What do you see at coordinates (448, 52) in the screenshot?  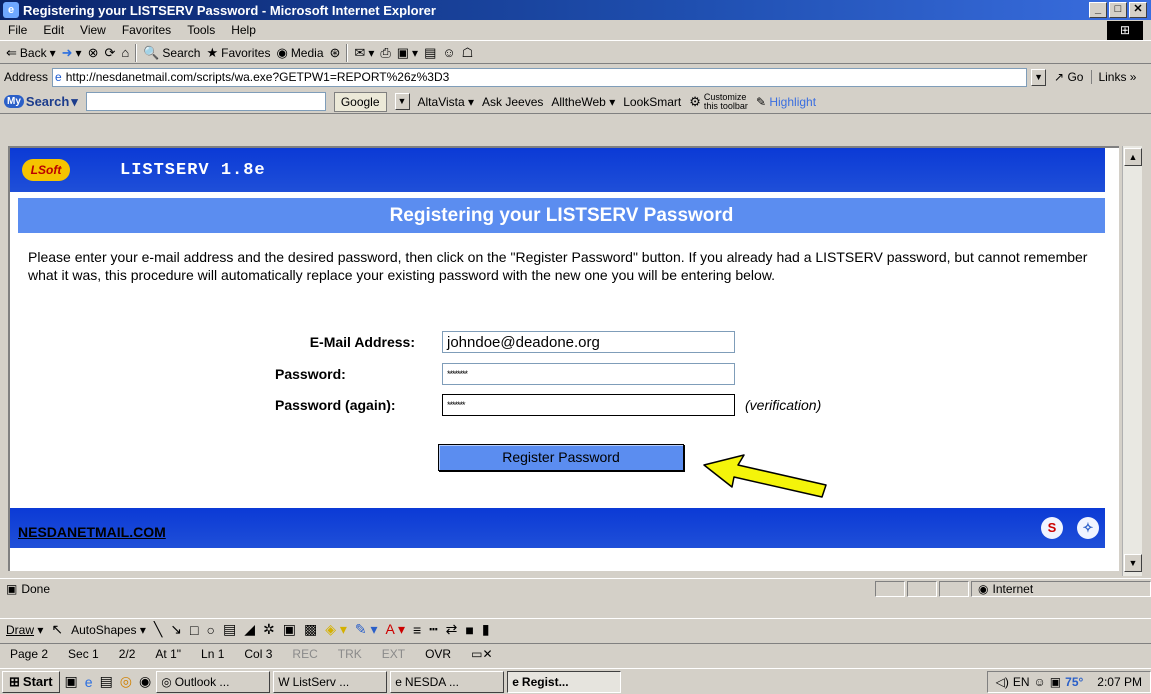 I see `messenger-button: ☺` at bounding box center [448, 52].